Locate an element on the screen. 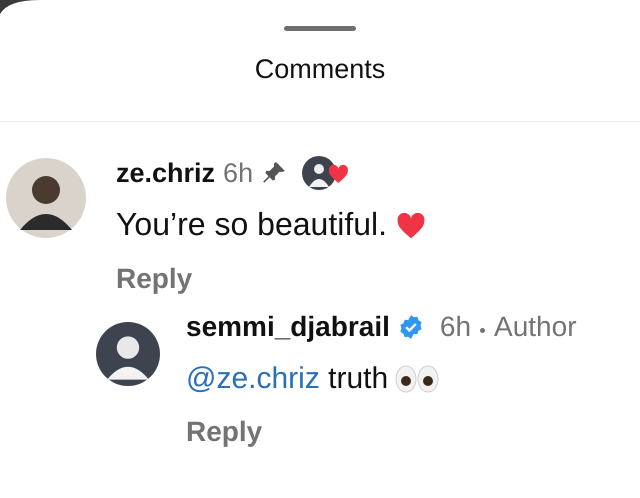 The width and height of the screenshot is (640, 498). author-label: Author is located at coordinates (535, 327).